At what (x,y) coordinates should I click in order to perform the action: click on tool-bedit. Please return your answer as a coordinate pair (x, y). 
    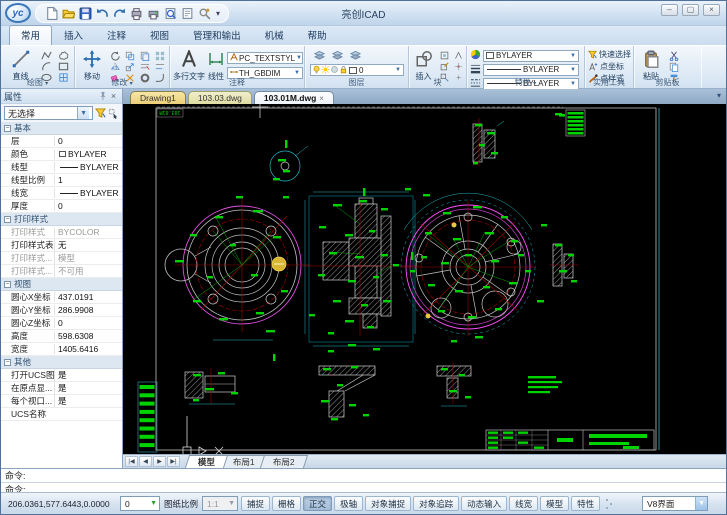
    Looking at the image, I should click on (444, 66).